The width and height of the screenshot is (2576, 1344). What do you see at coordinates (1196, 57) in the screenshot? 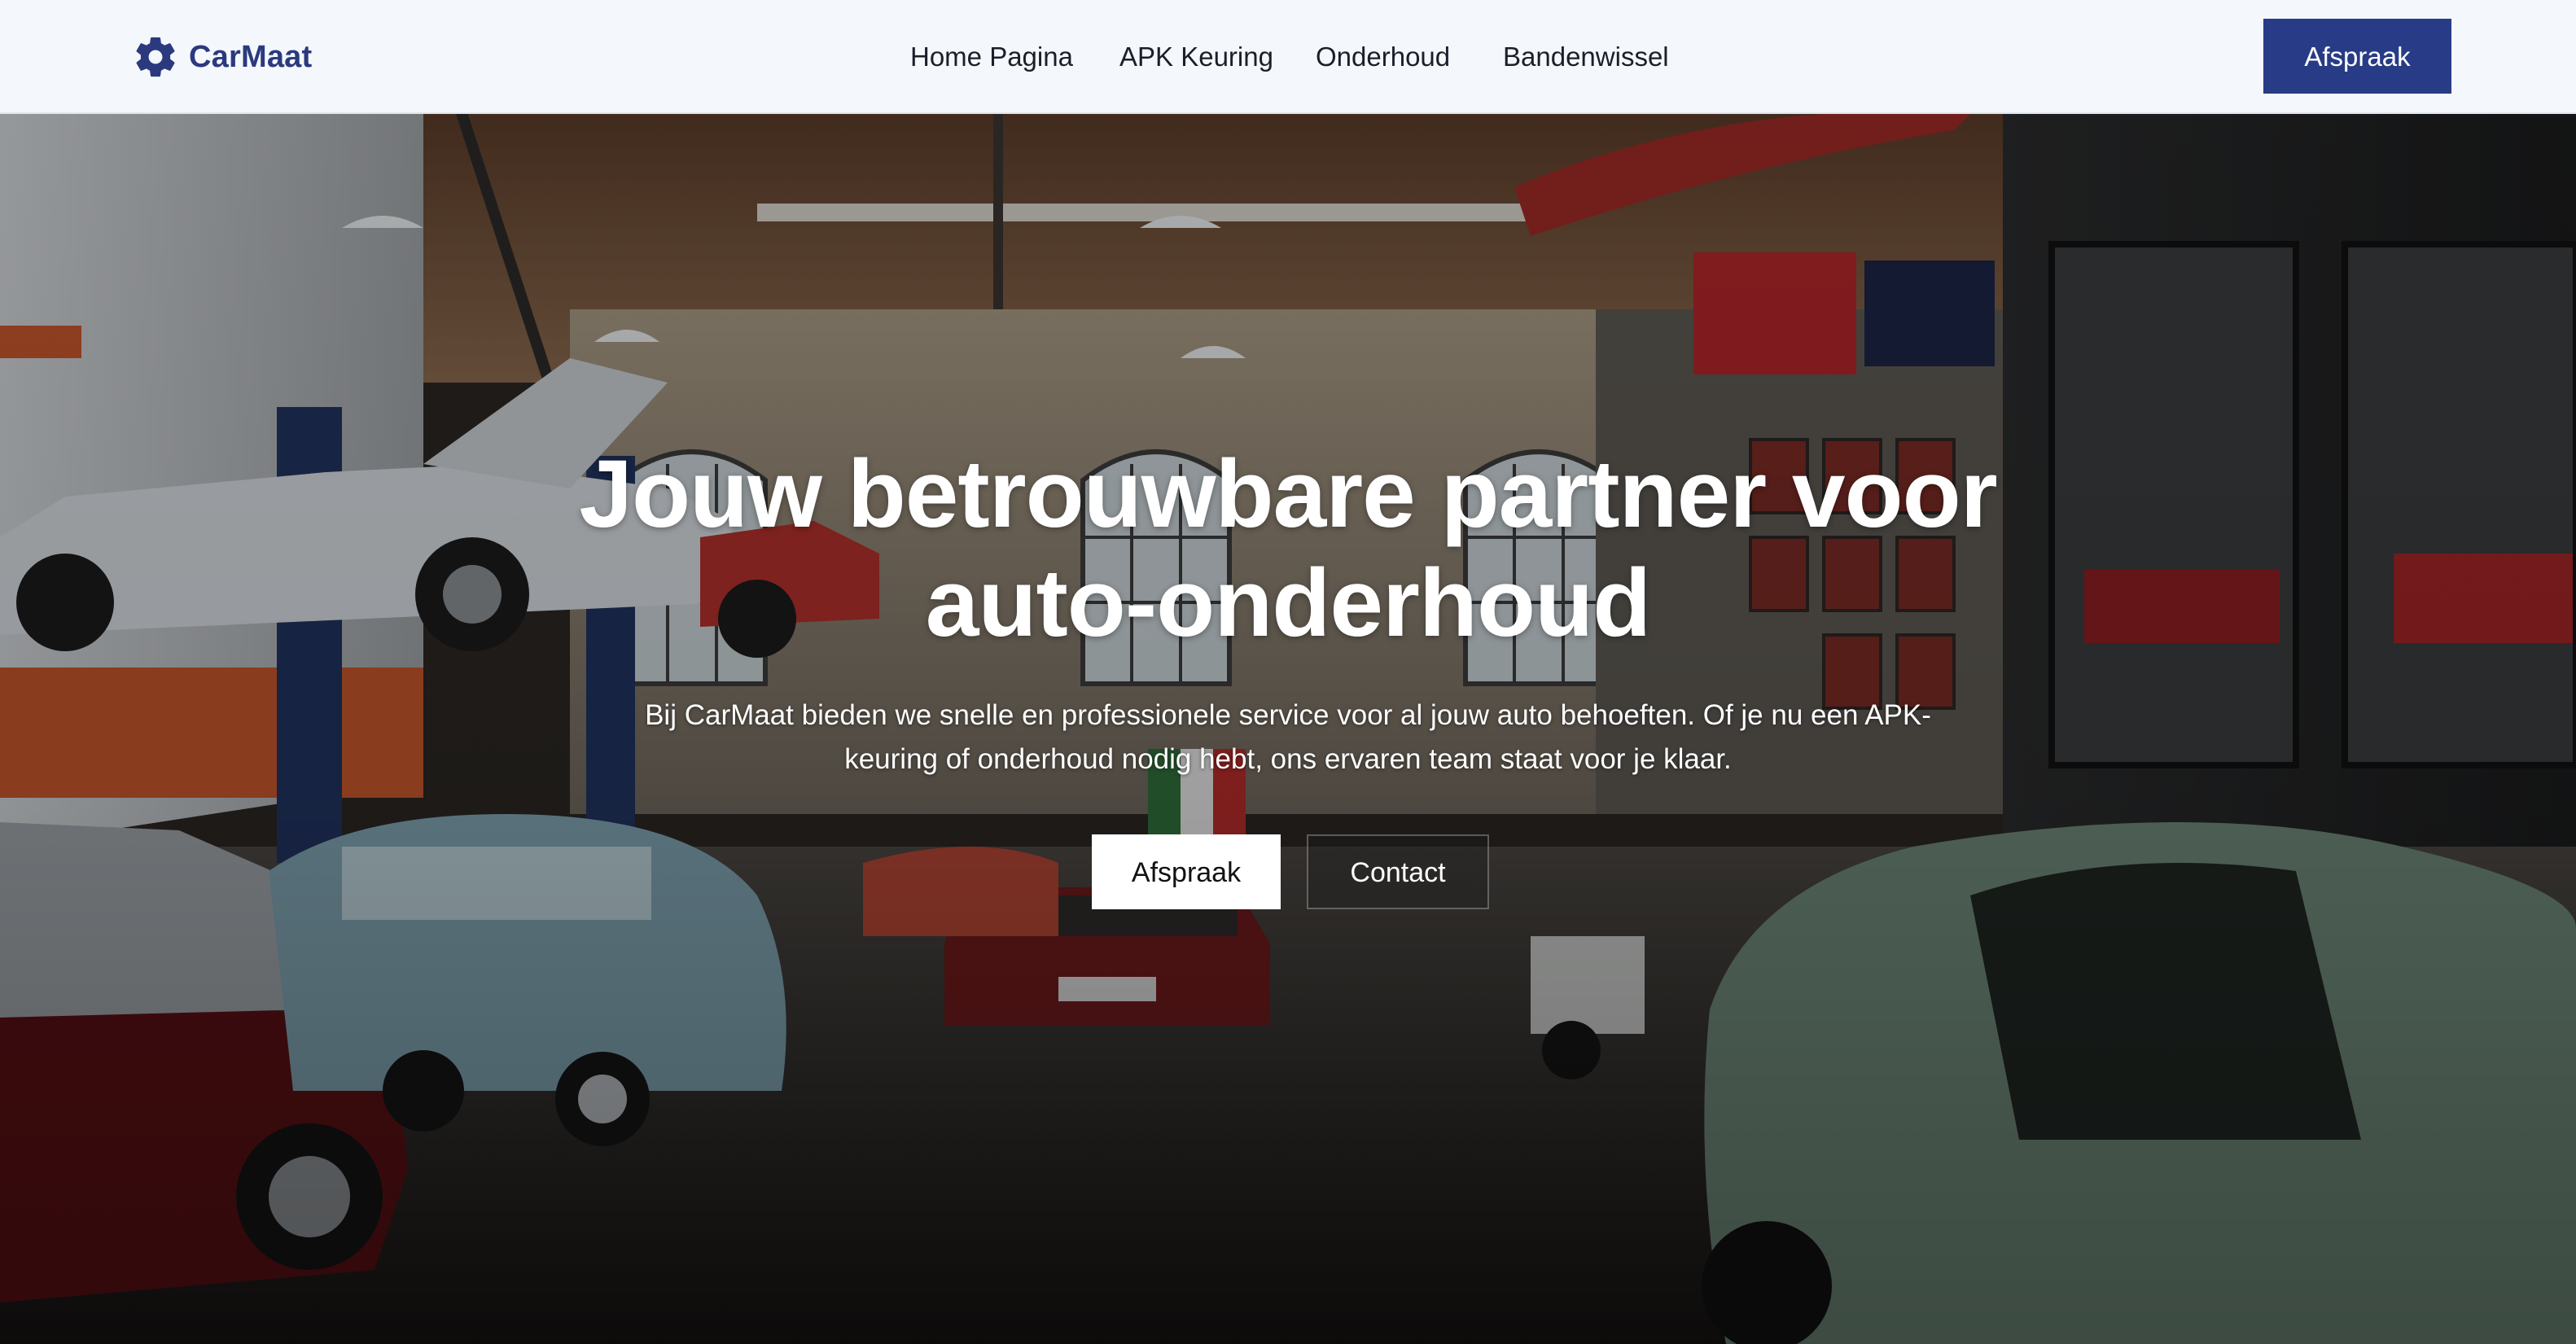
I see `nav-link-apk-keuring: APK Keuring` at bounding box center [1196, 57].